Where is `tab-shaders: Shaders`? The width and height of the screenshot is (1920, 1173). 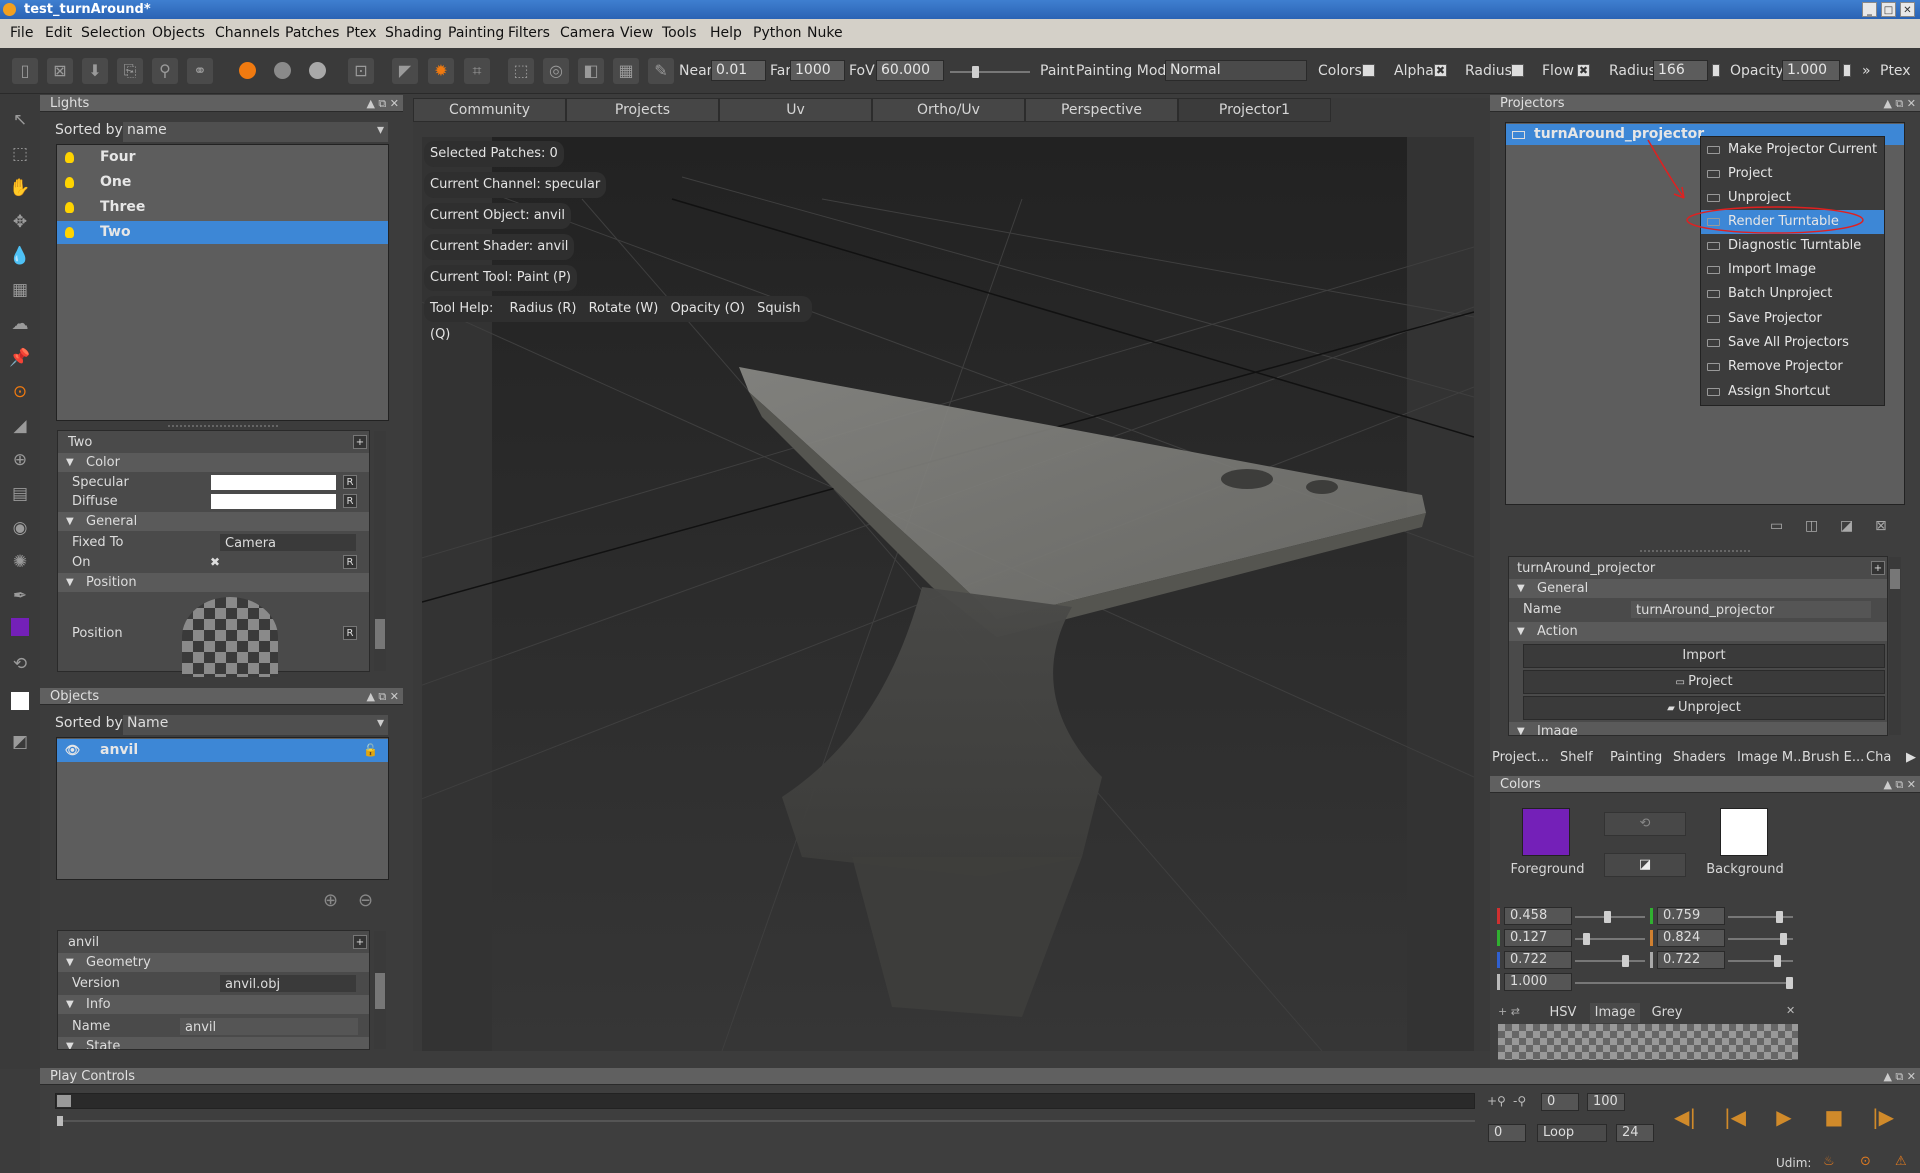 tab-shaders: Shaders is located at coordinates (1699, 758).